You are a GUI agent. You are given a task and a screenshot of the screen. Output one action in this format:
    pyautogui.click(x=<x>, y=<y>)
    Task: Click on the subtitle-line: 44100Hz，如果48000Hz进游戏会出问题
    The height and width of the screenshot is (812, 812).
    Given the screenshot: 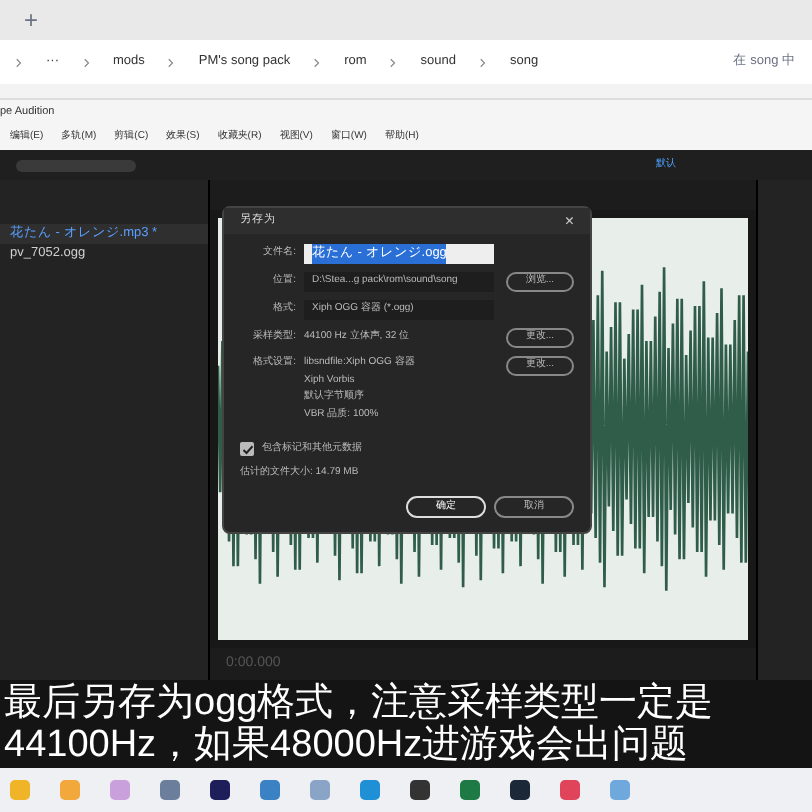 What is the action you would take?
    pyautogui.click(x=347, y=745)
    